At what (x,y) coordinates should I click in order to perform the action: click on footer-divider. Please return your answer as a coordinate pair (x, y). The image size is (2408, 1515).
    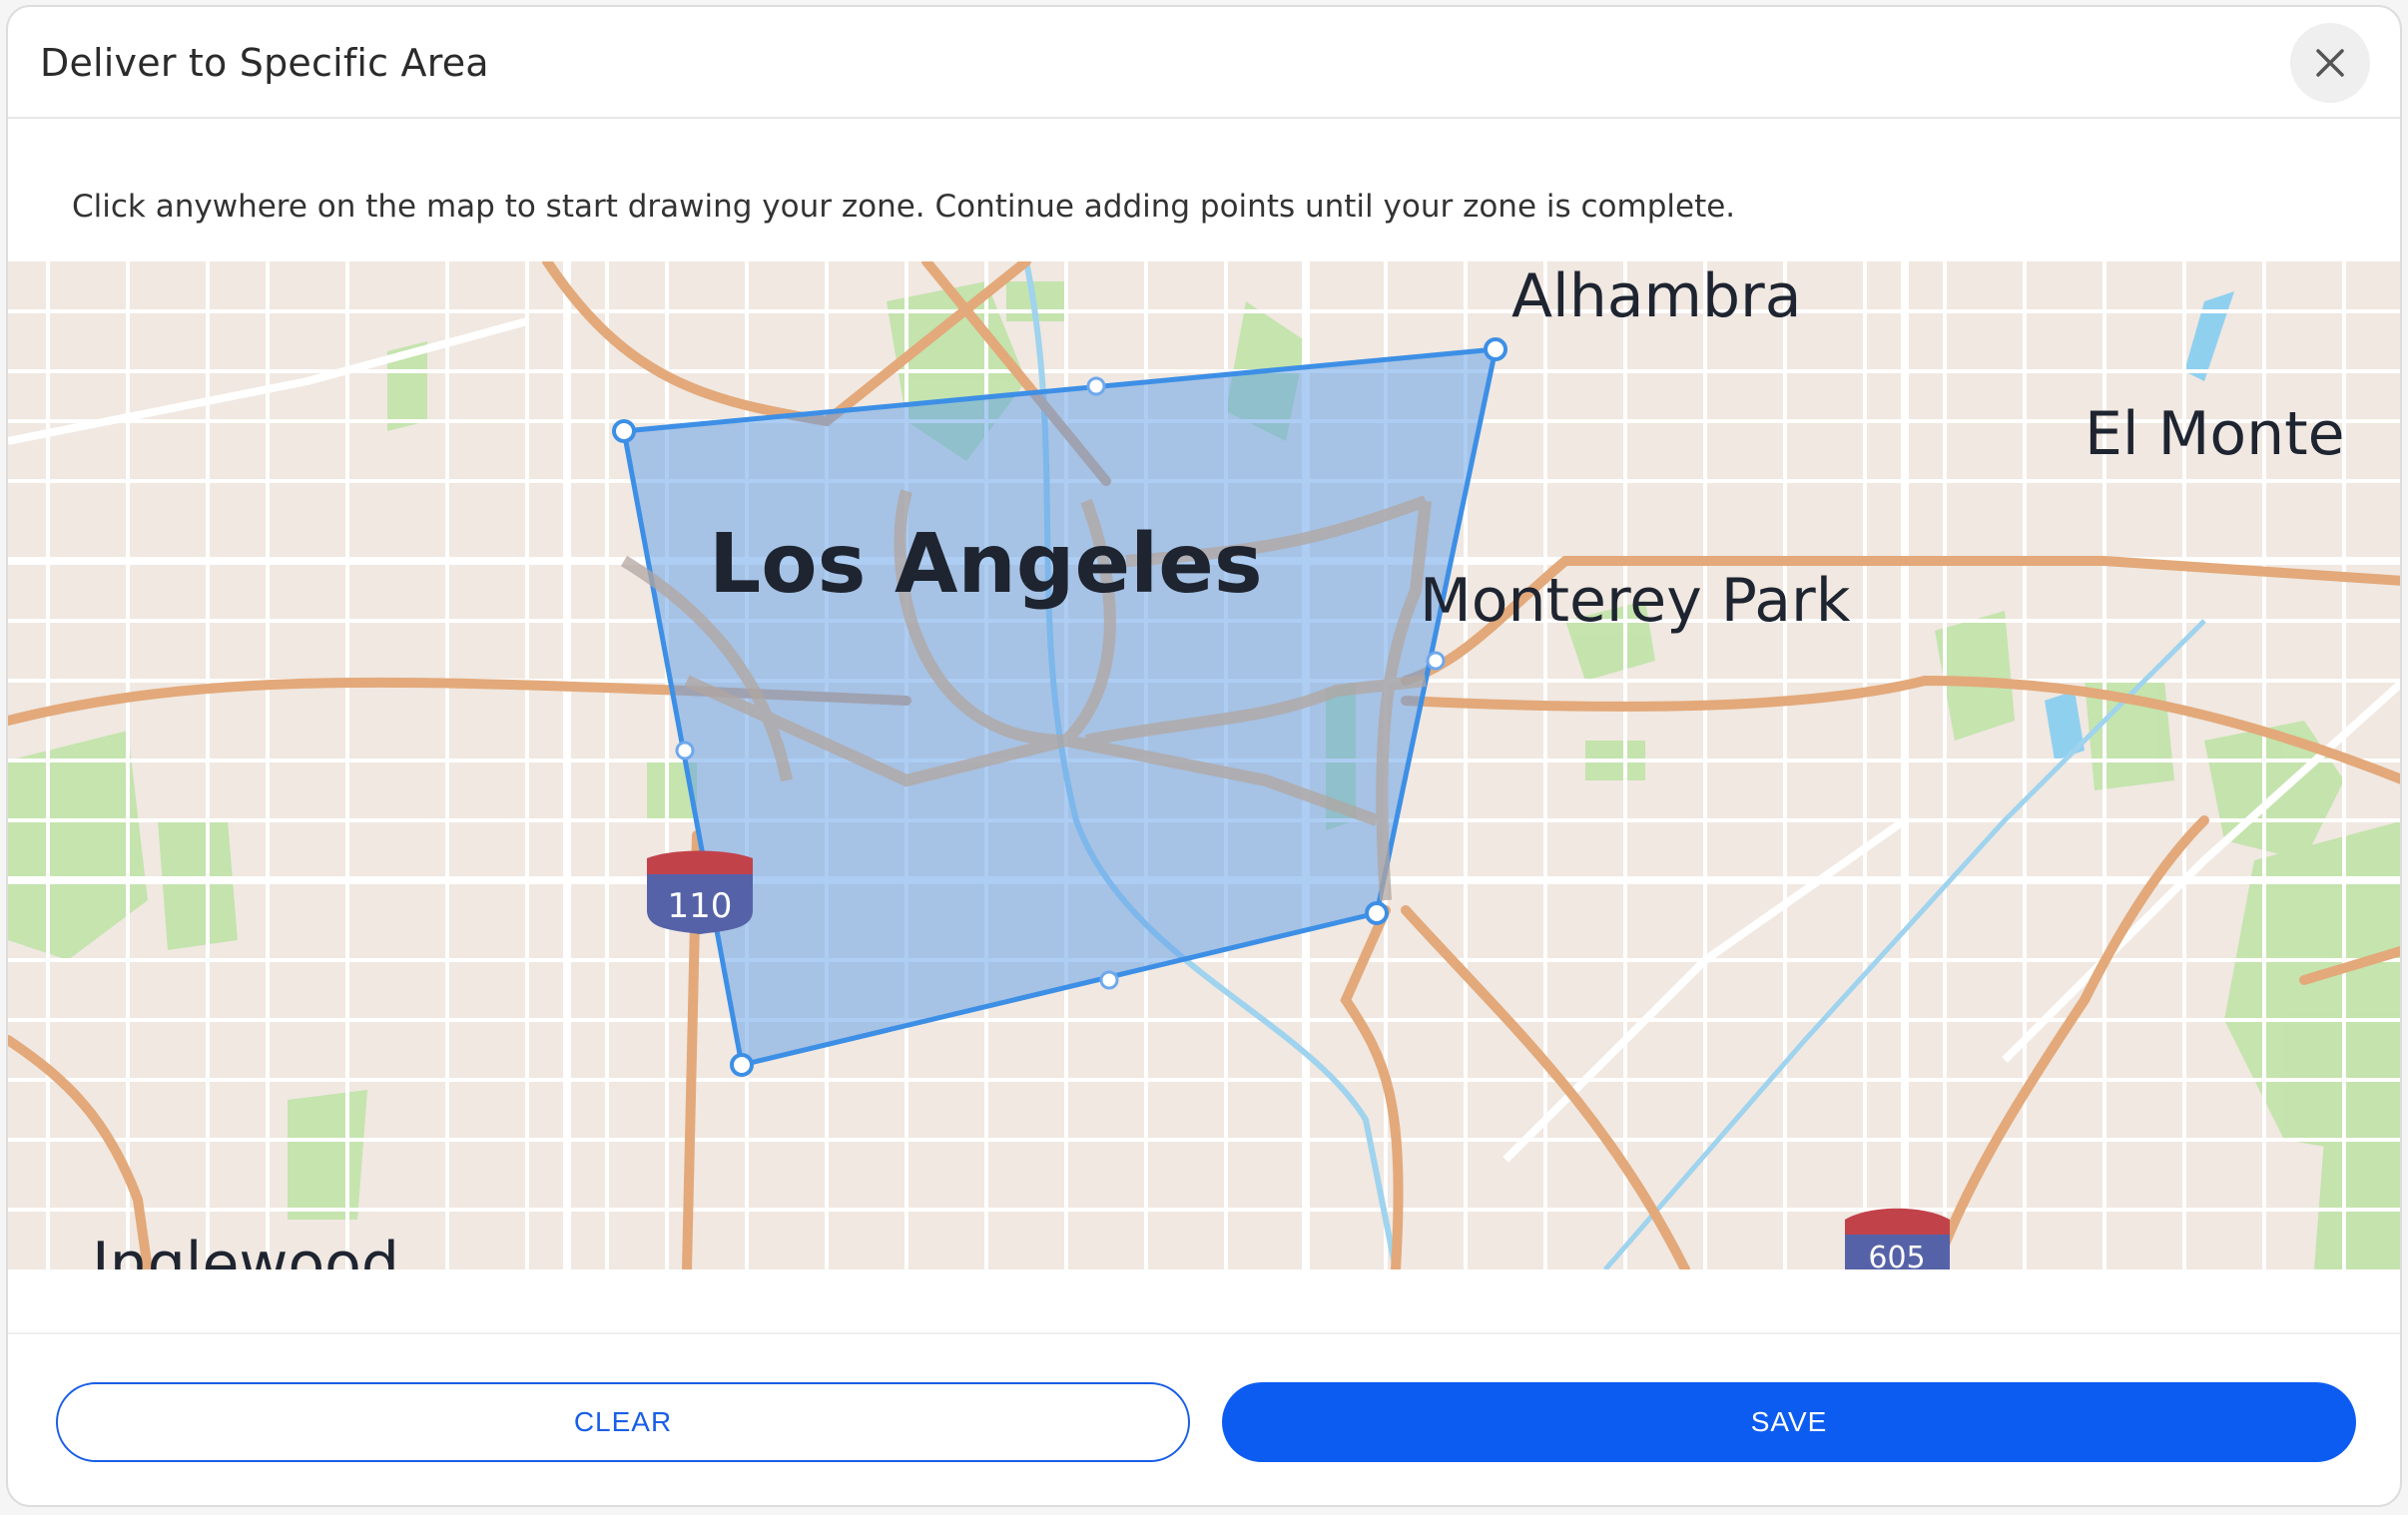
    Looking at the image, I should click on (1204, 1333).